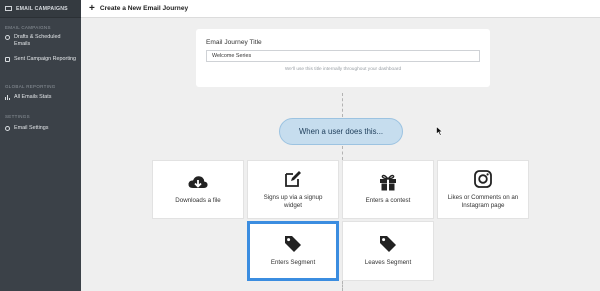 This screenshot has height=291, width=600. I want to click on sidebar-header-label: EMAIL CAMPAIGNS, so click(42, 8).